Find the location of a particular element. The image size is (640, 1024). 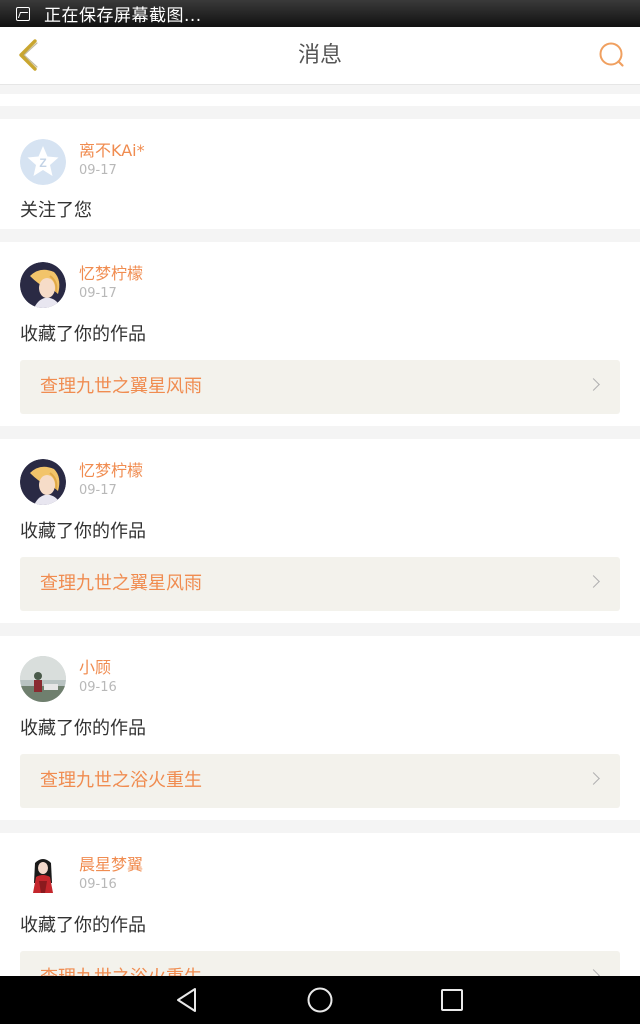

page-title: 消息 is located at coordinates (319, 55).